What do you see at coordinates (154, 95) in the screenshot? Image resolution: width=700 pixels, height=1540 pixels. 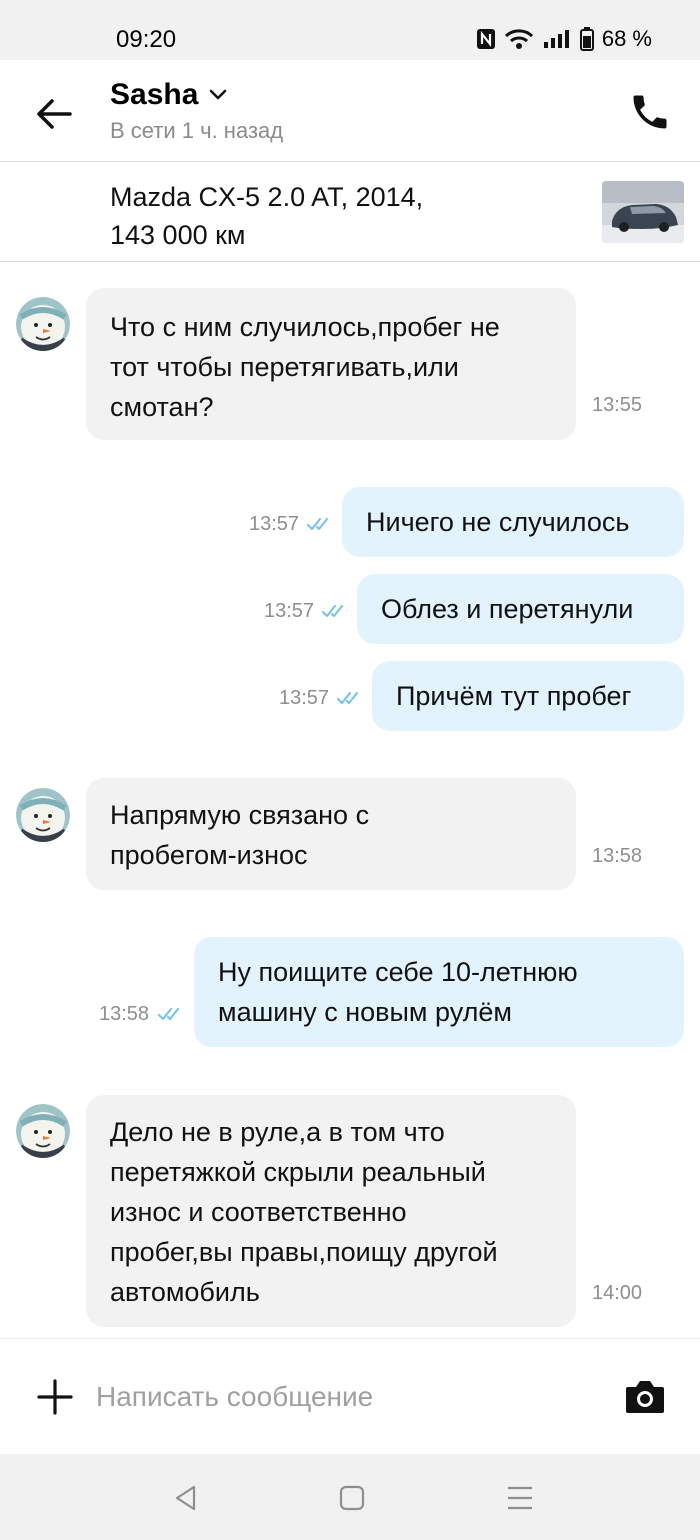 I see `contact-name: Sasha` at bounding box center [154, 95].